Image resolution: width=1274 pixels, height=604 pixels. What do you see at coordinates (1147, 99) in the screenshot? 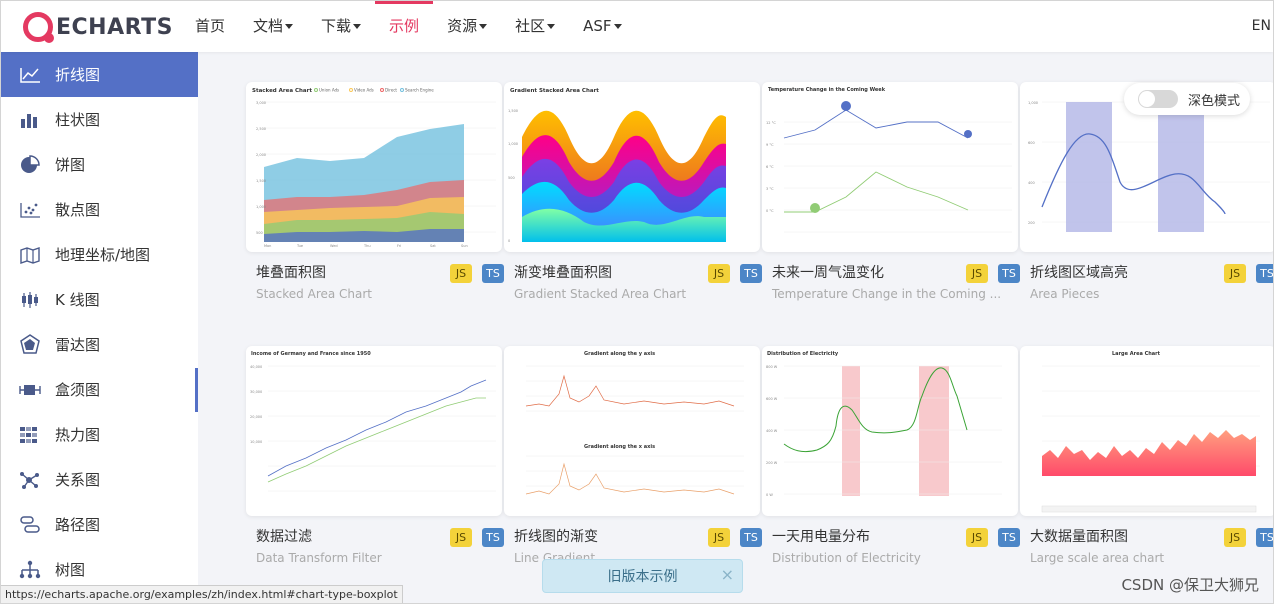
I see `toggle-knob` at bounding box center [1147, 99].